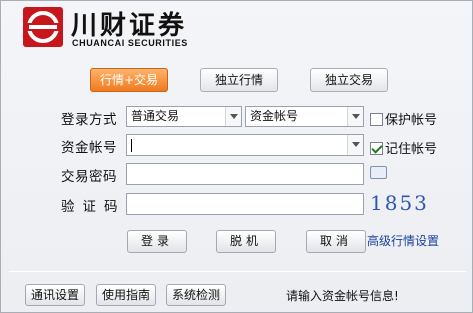  What do you see at coordinates (93, 207) in the screenshot?
I see `captcha-label: 验证码` at bounding box center [93, 207].